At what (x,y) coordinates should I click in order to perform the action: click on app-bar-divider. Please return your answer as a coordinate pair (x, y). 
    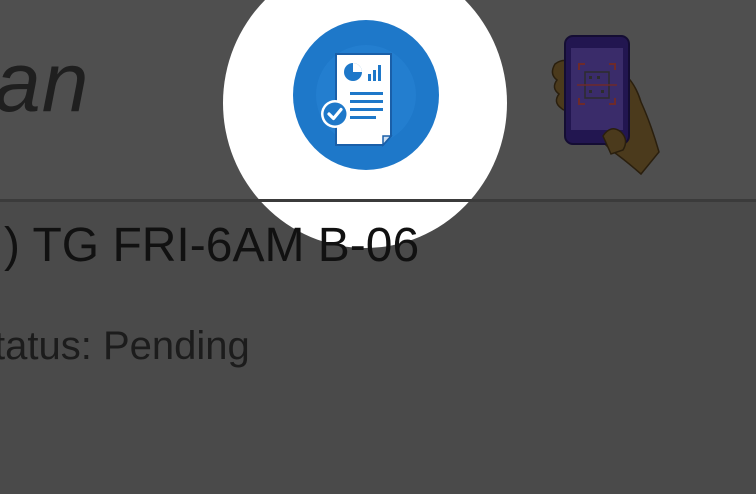
    Looking at the image, I should click on (378, 200).